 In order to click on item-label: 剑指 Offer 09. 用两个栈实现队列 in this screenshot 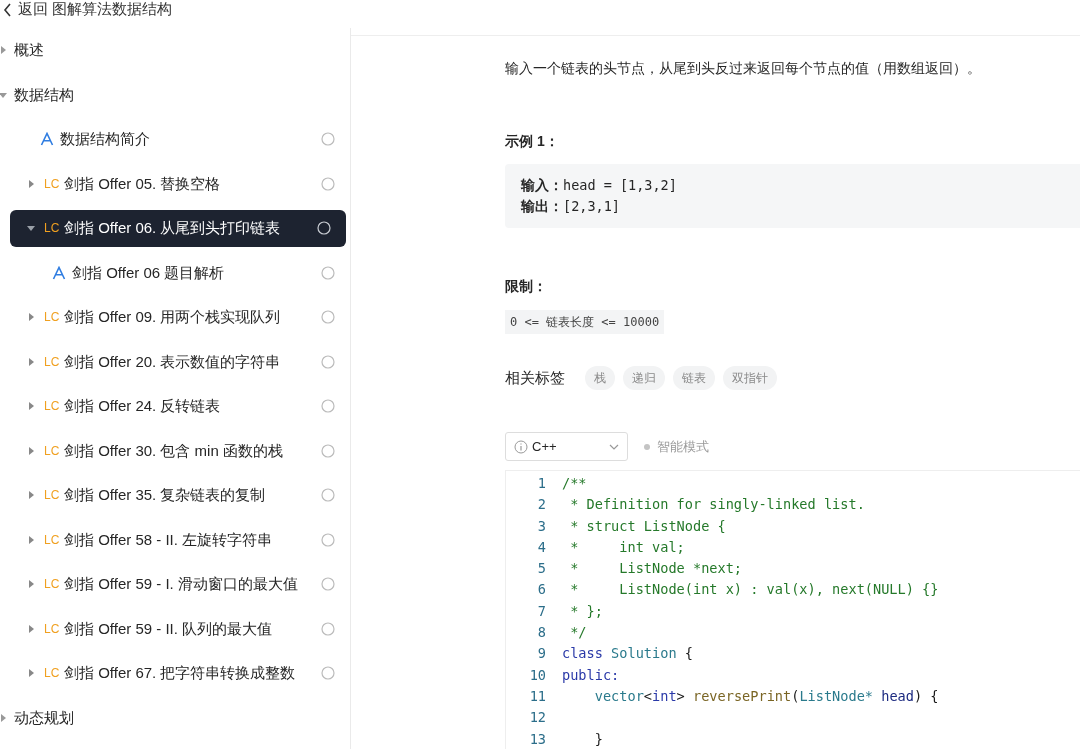, I will do `click(172, 317)`.